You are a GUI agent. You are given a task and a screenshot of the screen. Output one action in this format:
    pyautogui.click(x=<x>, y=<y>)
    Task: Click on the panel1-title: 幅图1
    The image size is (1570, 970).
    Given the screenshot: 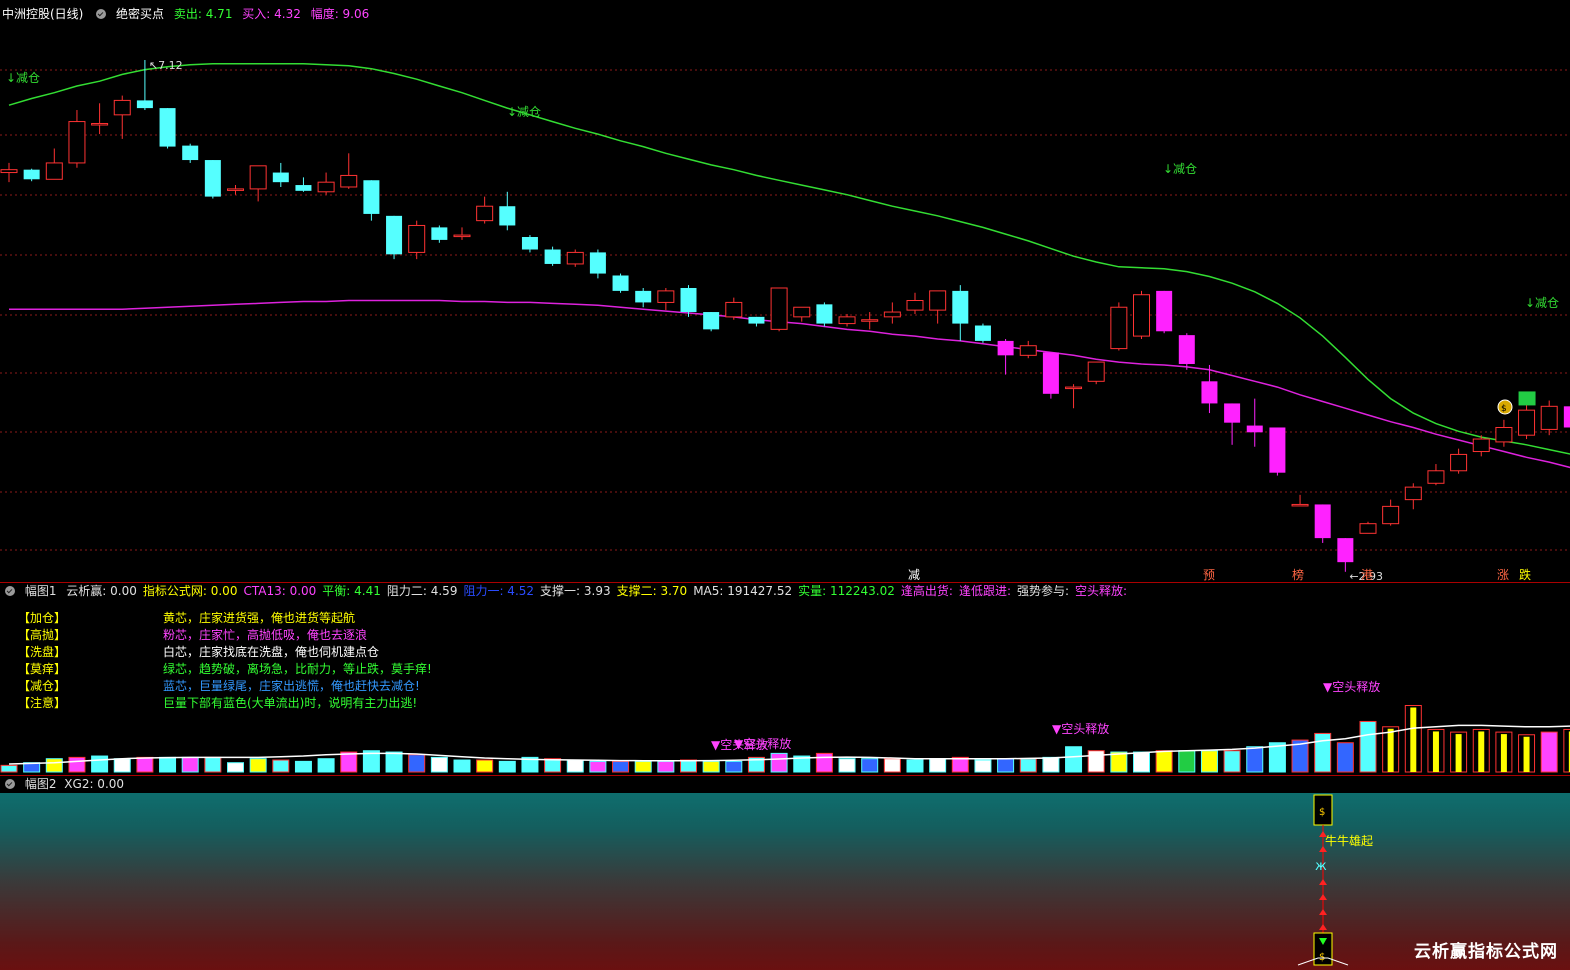 What is the action you would take?
    pyautogui.click(x=40, y=591)
    